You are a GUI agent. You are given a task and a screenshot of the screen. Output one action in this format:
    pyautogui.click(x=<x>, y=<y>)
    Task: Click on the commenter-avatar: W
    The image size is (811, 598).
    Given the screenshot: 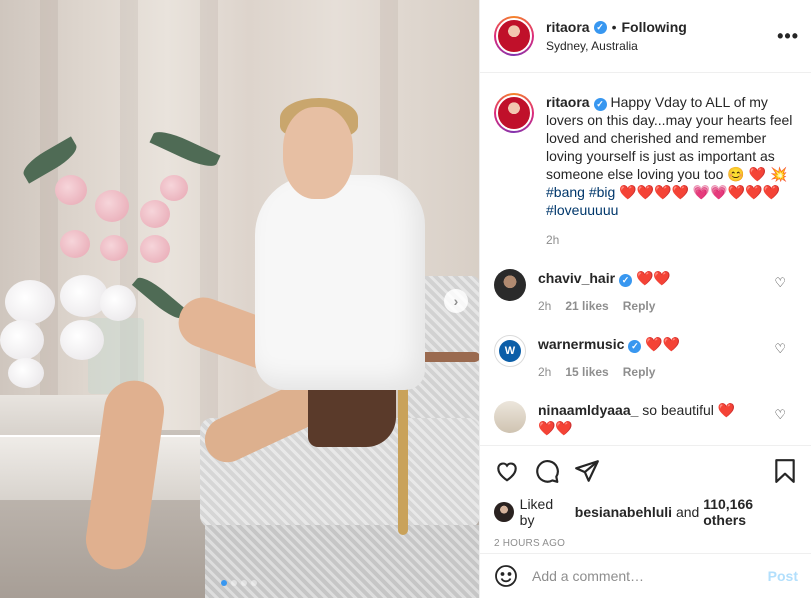 What is the action you would take?
    pyautogui.click(x=510, y=351)
    